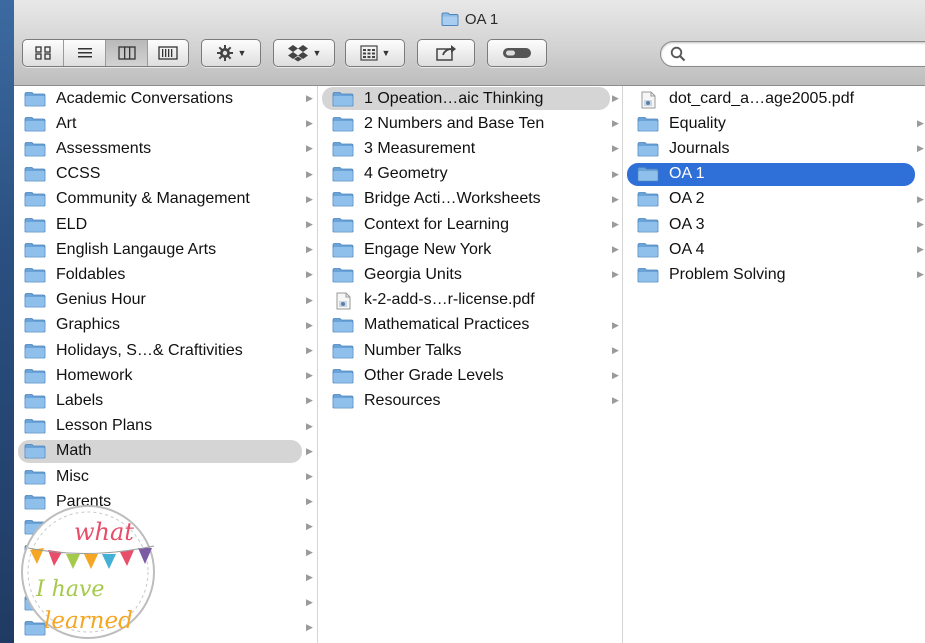 Image resolution: width=925 pixels, height=643 pixels. I want to click on item-label: CCSS, so click(78, 174).